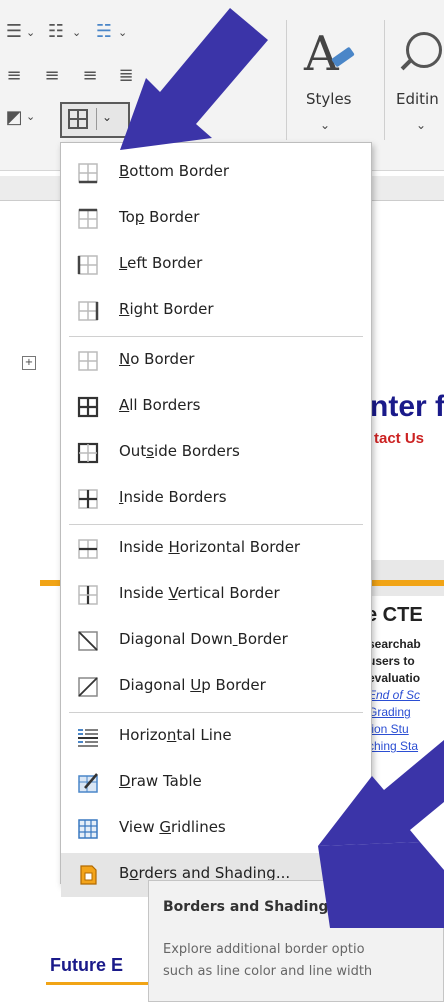  Describe the element at coordinates (391, 661) in the screenshot. I see `body-text-line: users to` at that location.